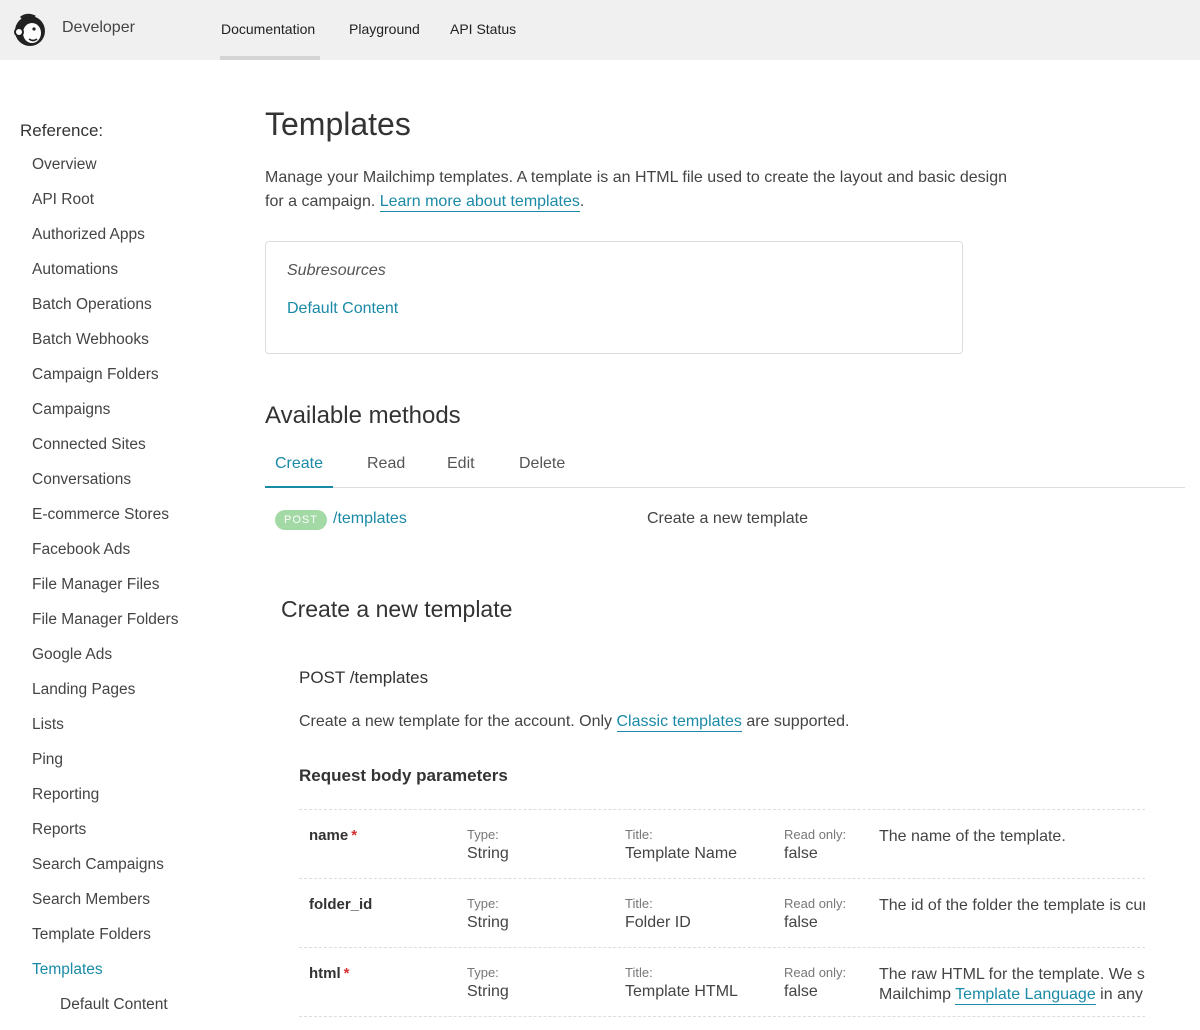 Image resolution: width=1200 pixels, height=1030 pixels. What do you see at coordinates (105, 627) in the screenshot?
I see `sidebar-item-file-manager-folders: File Manager Folders` at bounding box center [105, 627].